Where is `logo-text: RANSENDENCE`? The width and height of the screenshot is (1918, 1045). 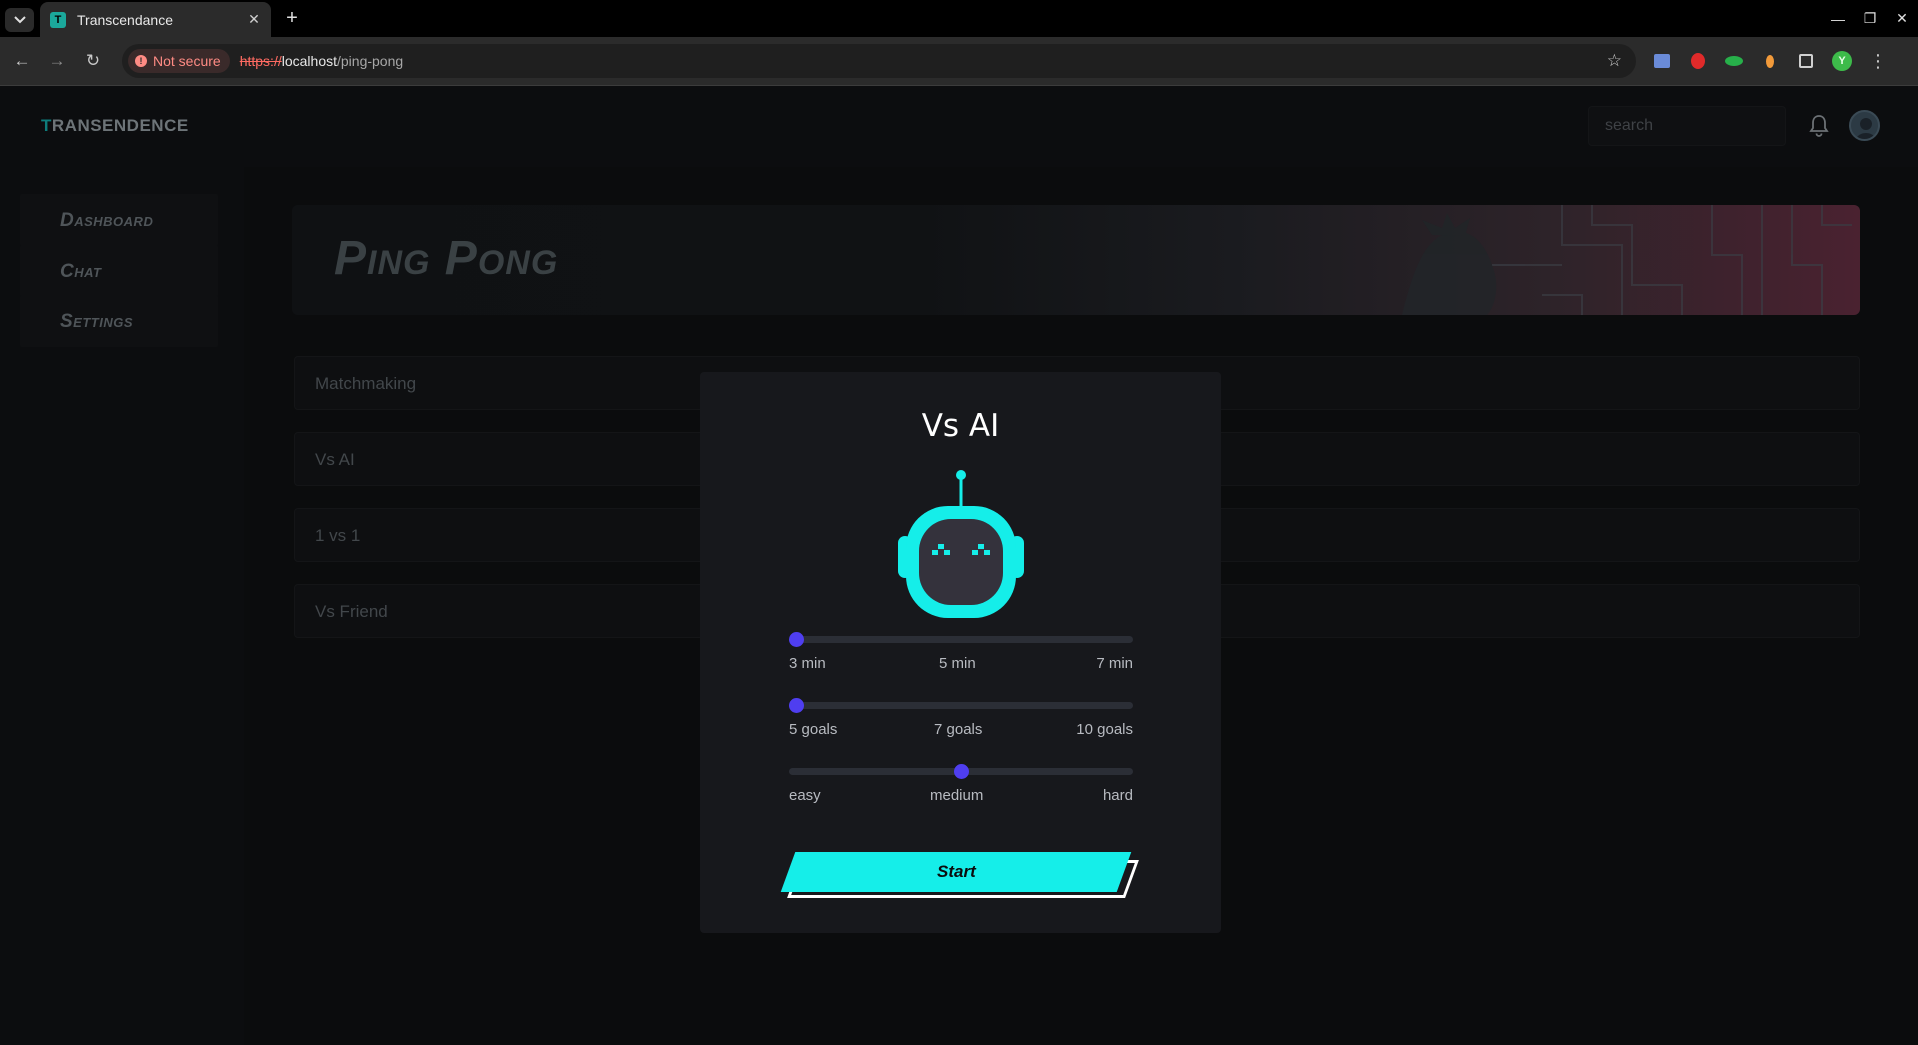 logo-text: RANSENDENCE is located at coordinates (120, 125).